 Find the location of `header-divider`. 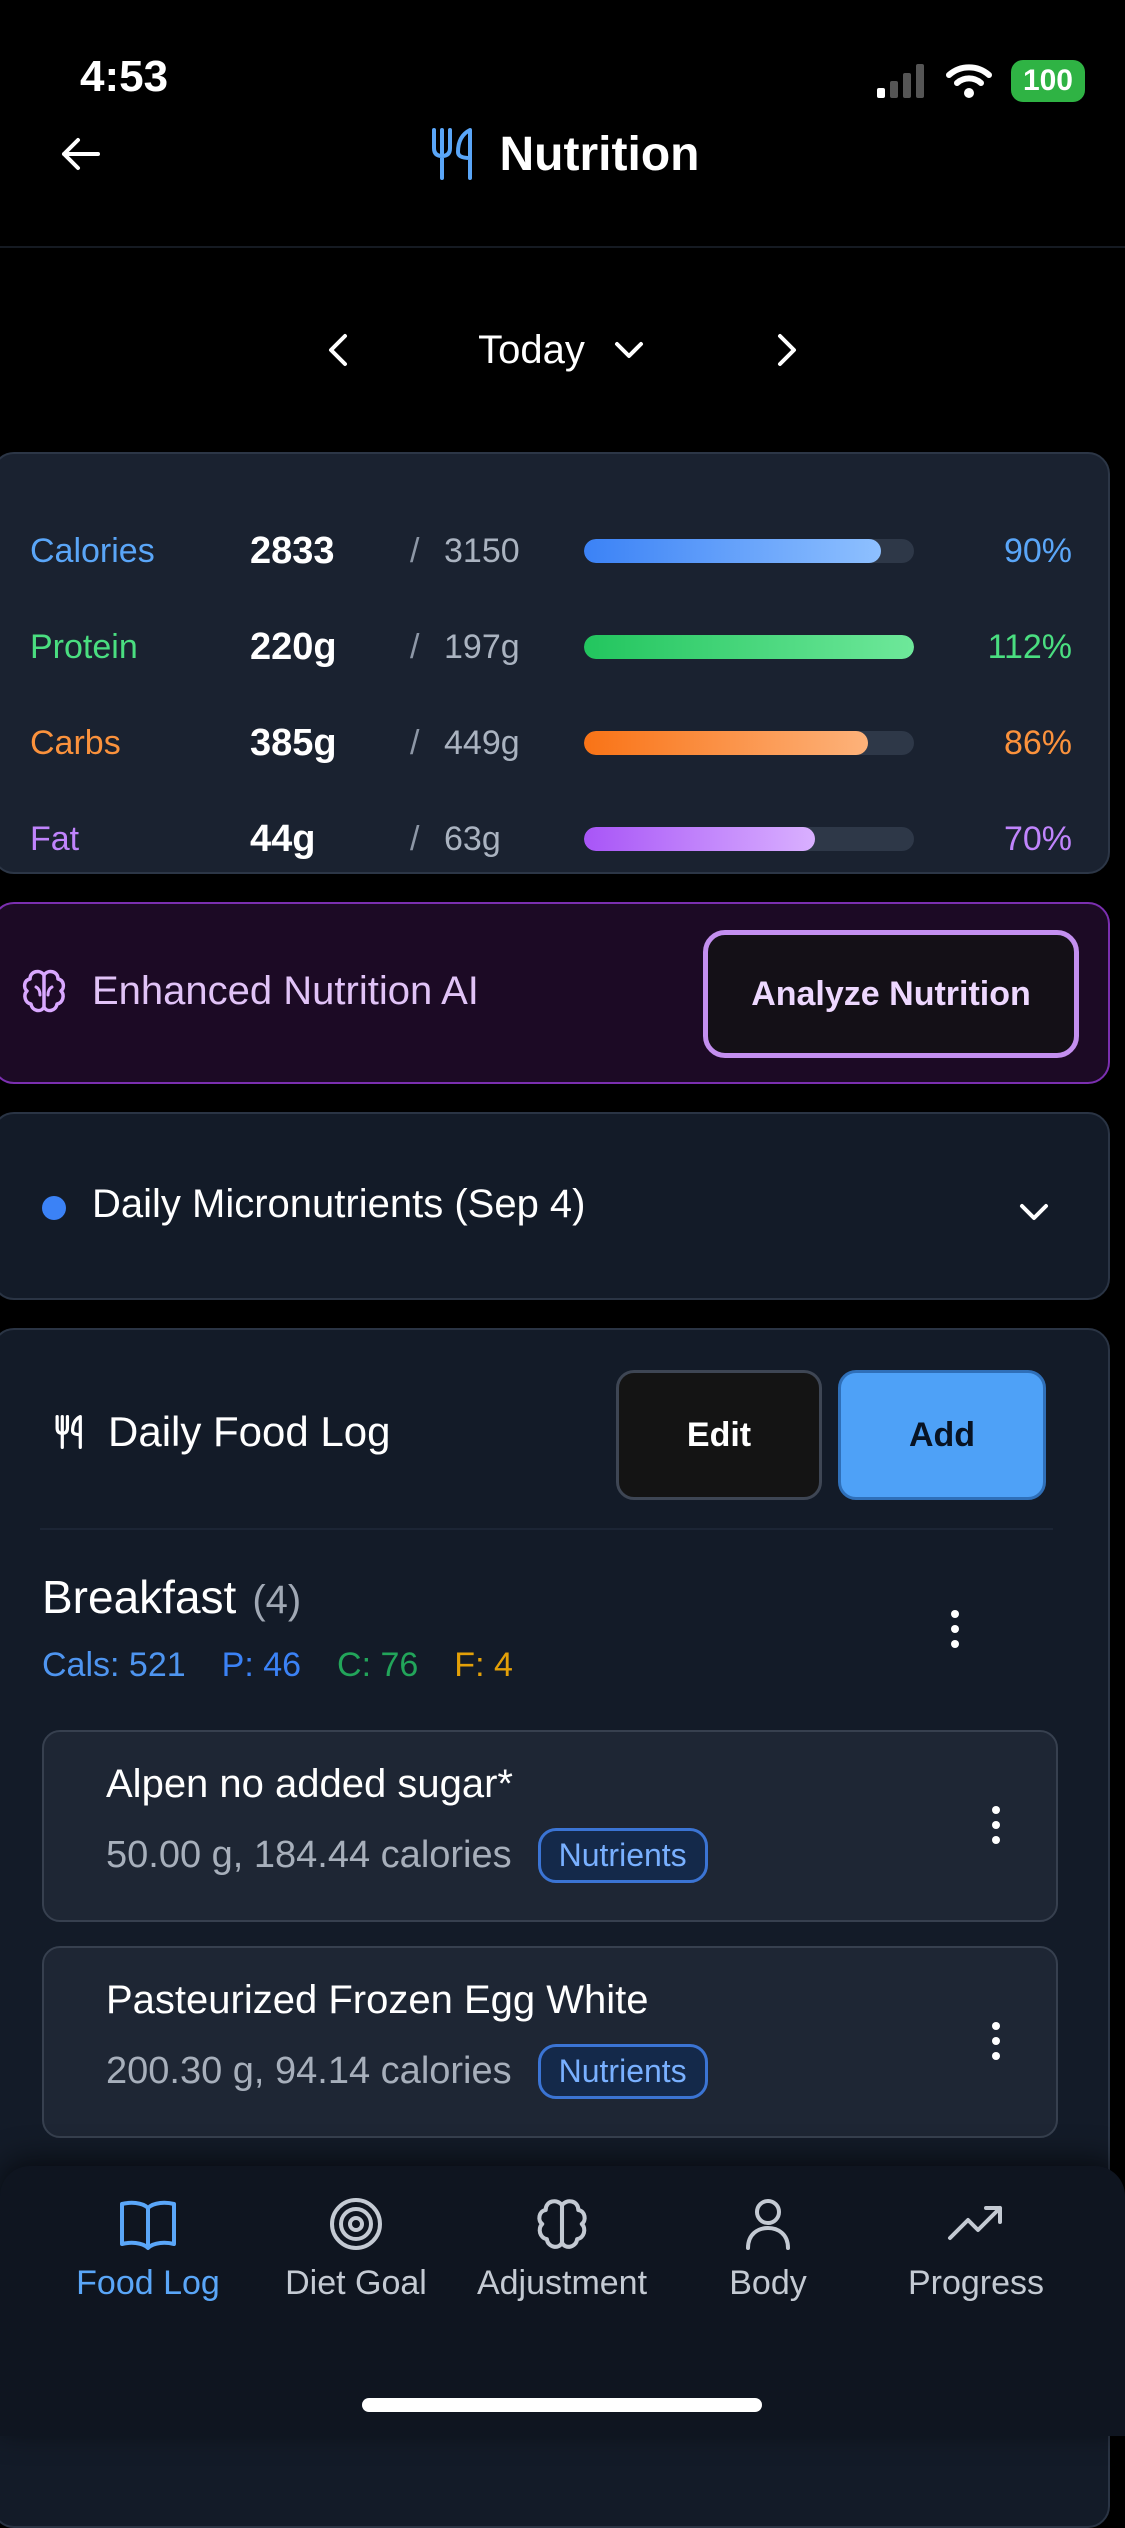

header-divider is located at coordinates (562, 247).